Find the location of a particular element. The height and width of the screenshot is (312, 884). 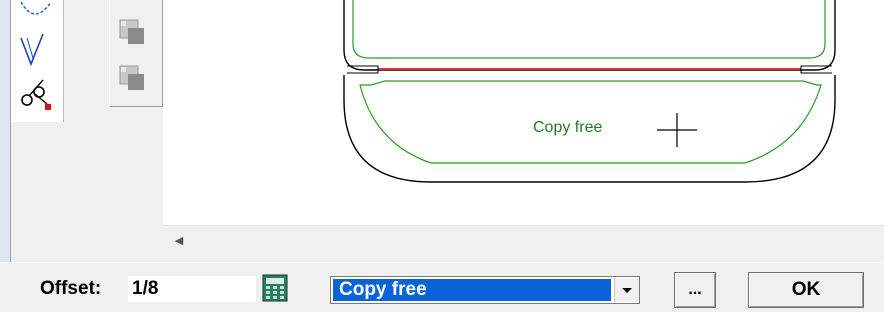

offset-label: Offset: is located at coordinates (71, 288).